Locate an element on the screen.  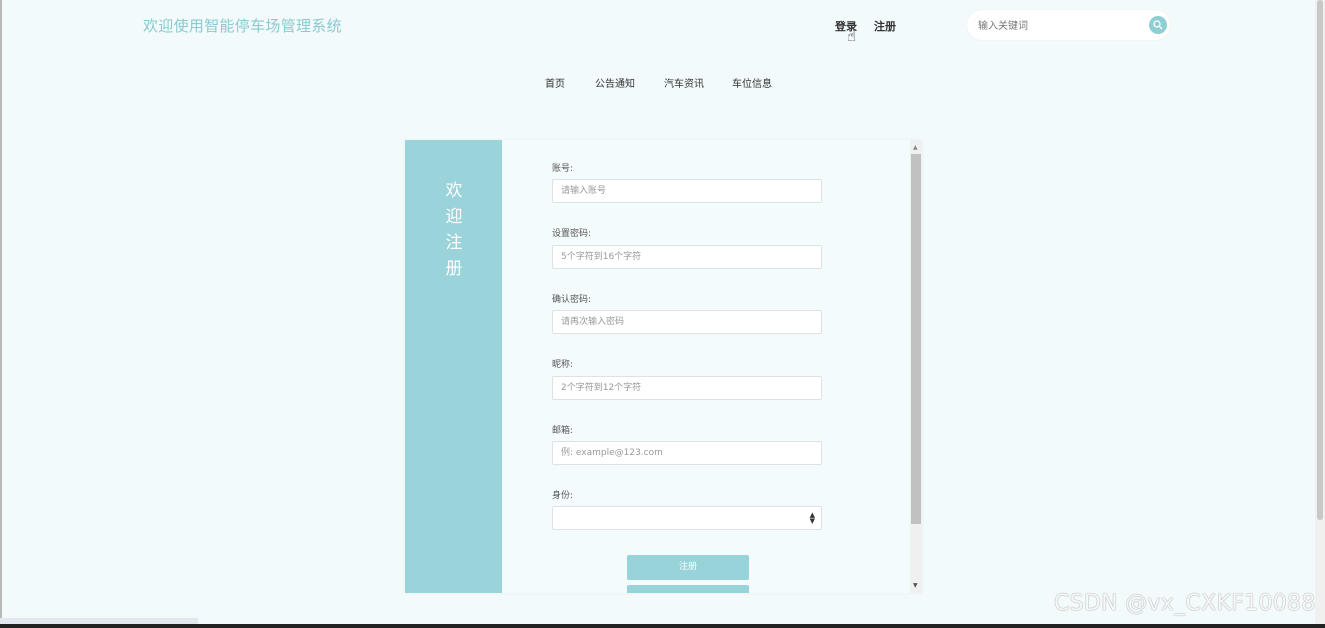
register-link: 注册 is located at coordinates (885, 26).